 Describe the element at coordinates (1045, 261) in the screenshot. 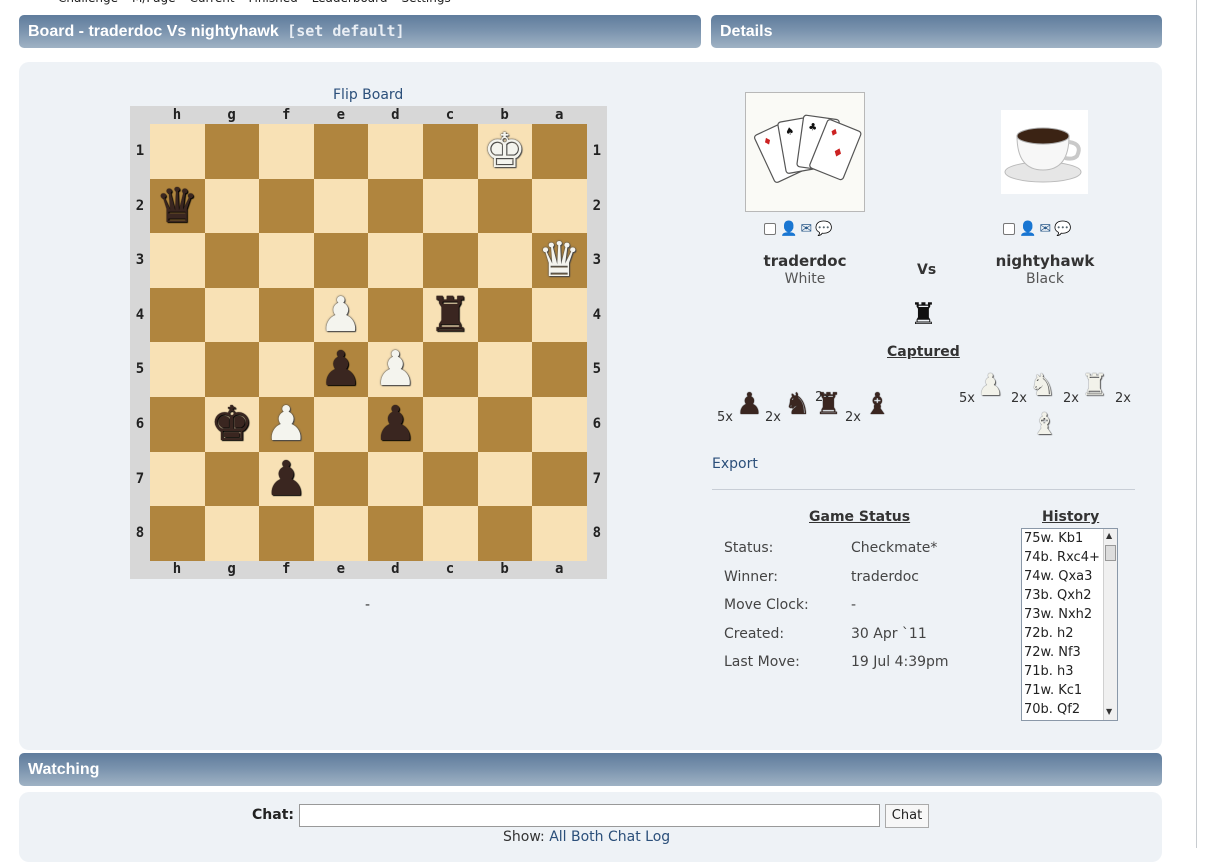

I see `black-player-name: nightyhawk` at that location.